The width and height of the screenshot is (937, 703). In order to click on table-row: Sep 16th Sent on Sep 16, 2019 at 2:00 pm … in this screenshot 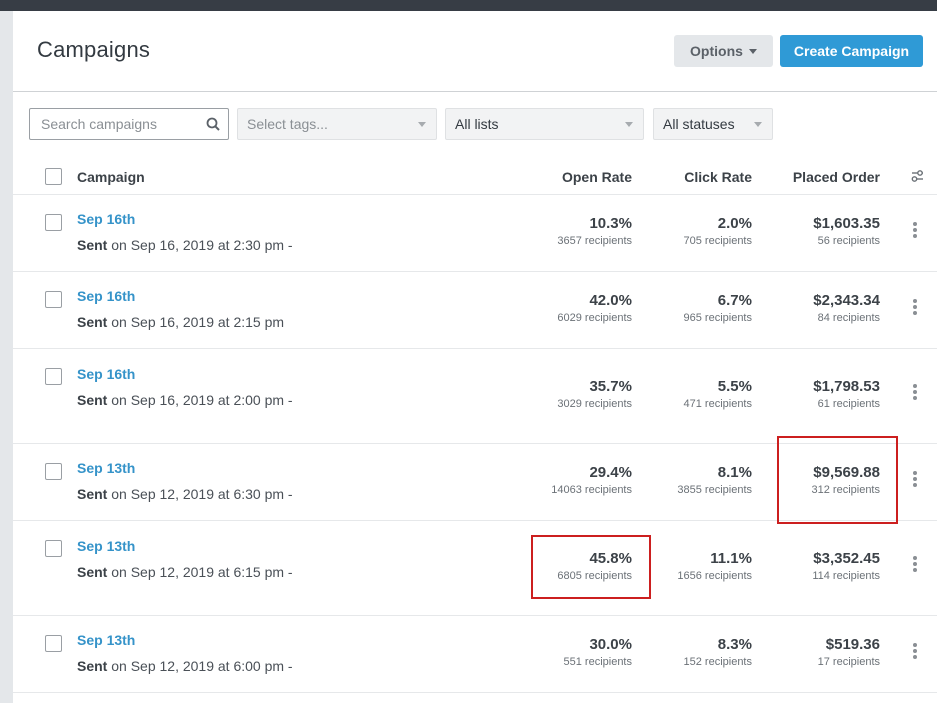, I will do `click(475, 396)`.